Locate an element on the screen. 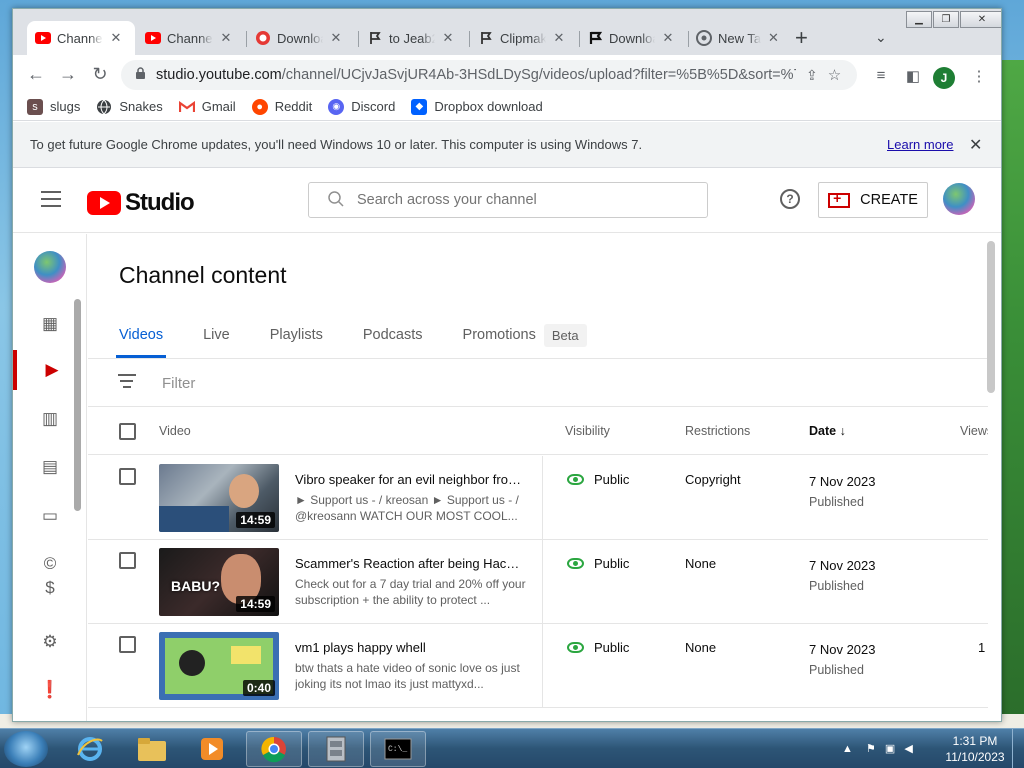 The width and height of the screenshot is (1024, 768). command-prompt-icon: C:\_ is located at coordinates (398, 749).